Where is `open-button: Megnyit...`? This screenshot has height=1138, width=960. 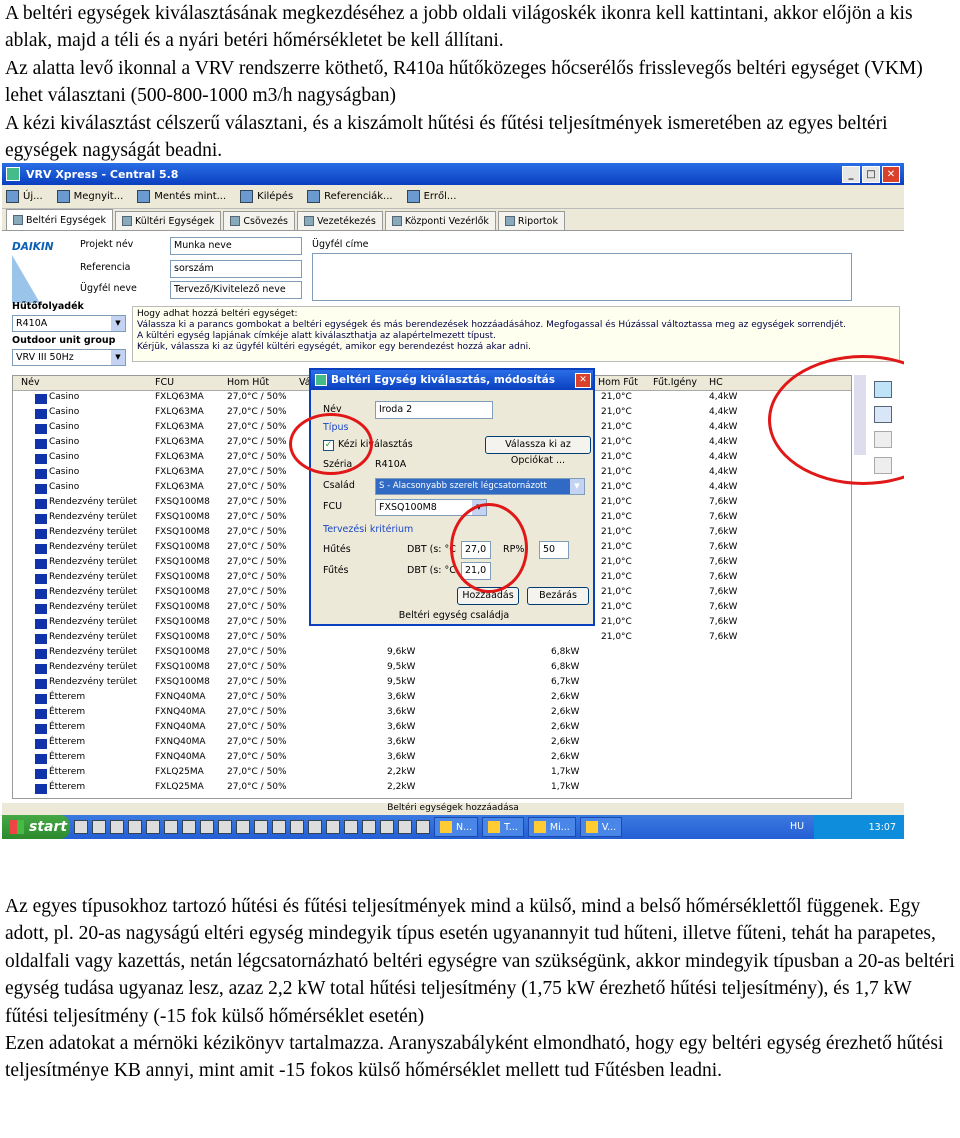 open-button: Megnyit... is located at coordinates (89, 196).